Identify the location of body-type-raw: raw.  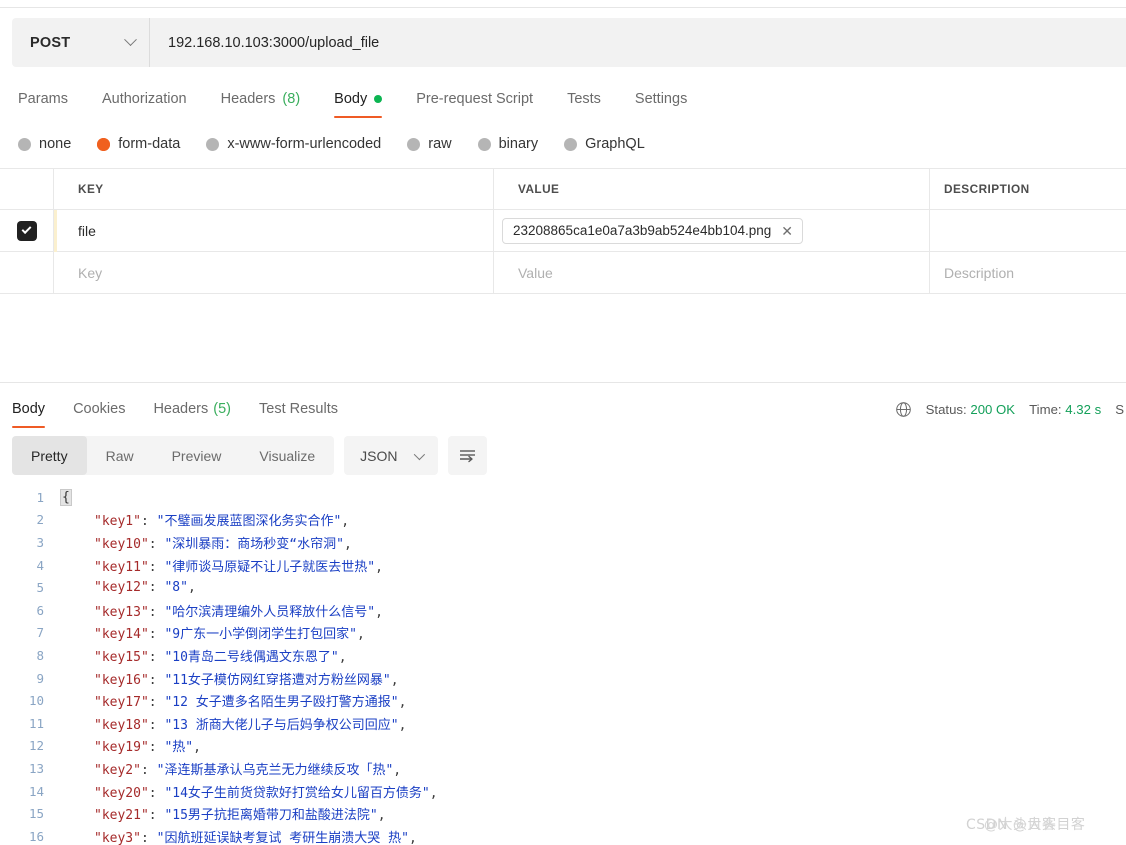
(429, 144).